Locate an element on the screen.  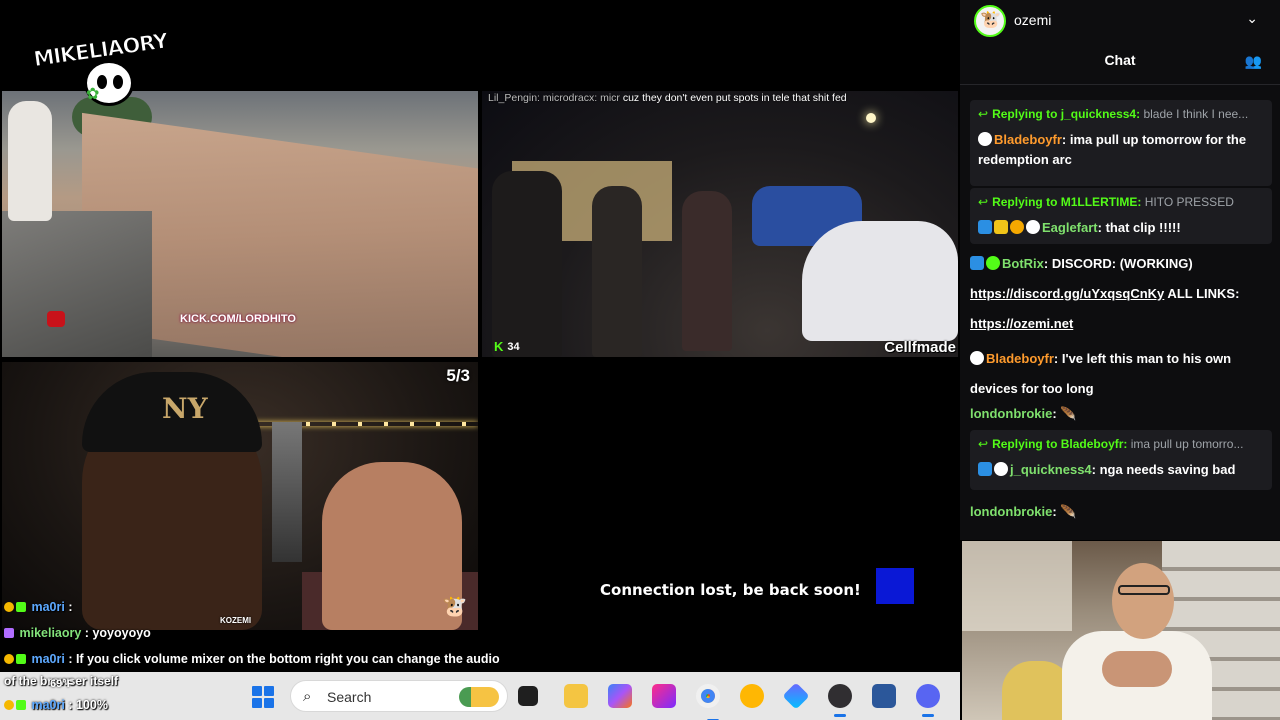
chat-text: ALL LINKS: is located at coordinates (1202, 293).